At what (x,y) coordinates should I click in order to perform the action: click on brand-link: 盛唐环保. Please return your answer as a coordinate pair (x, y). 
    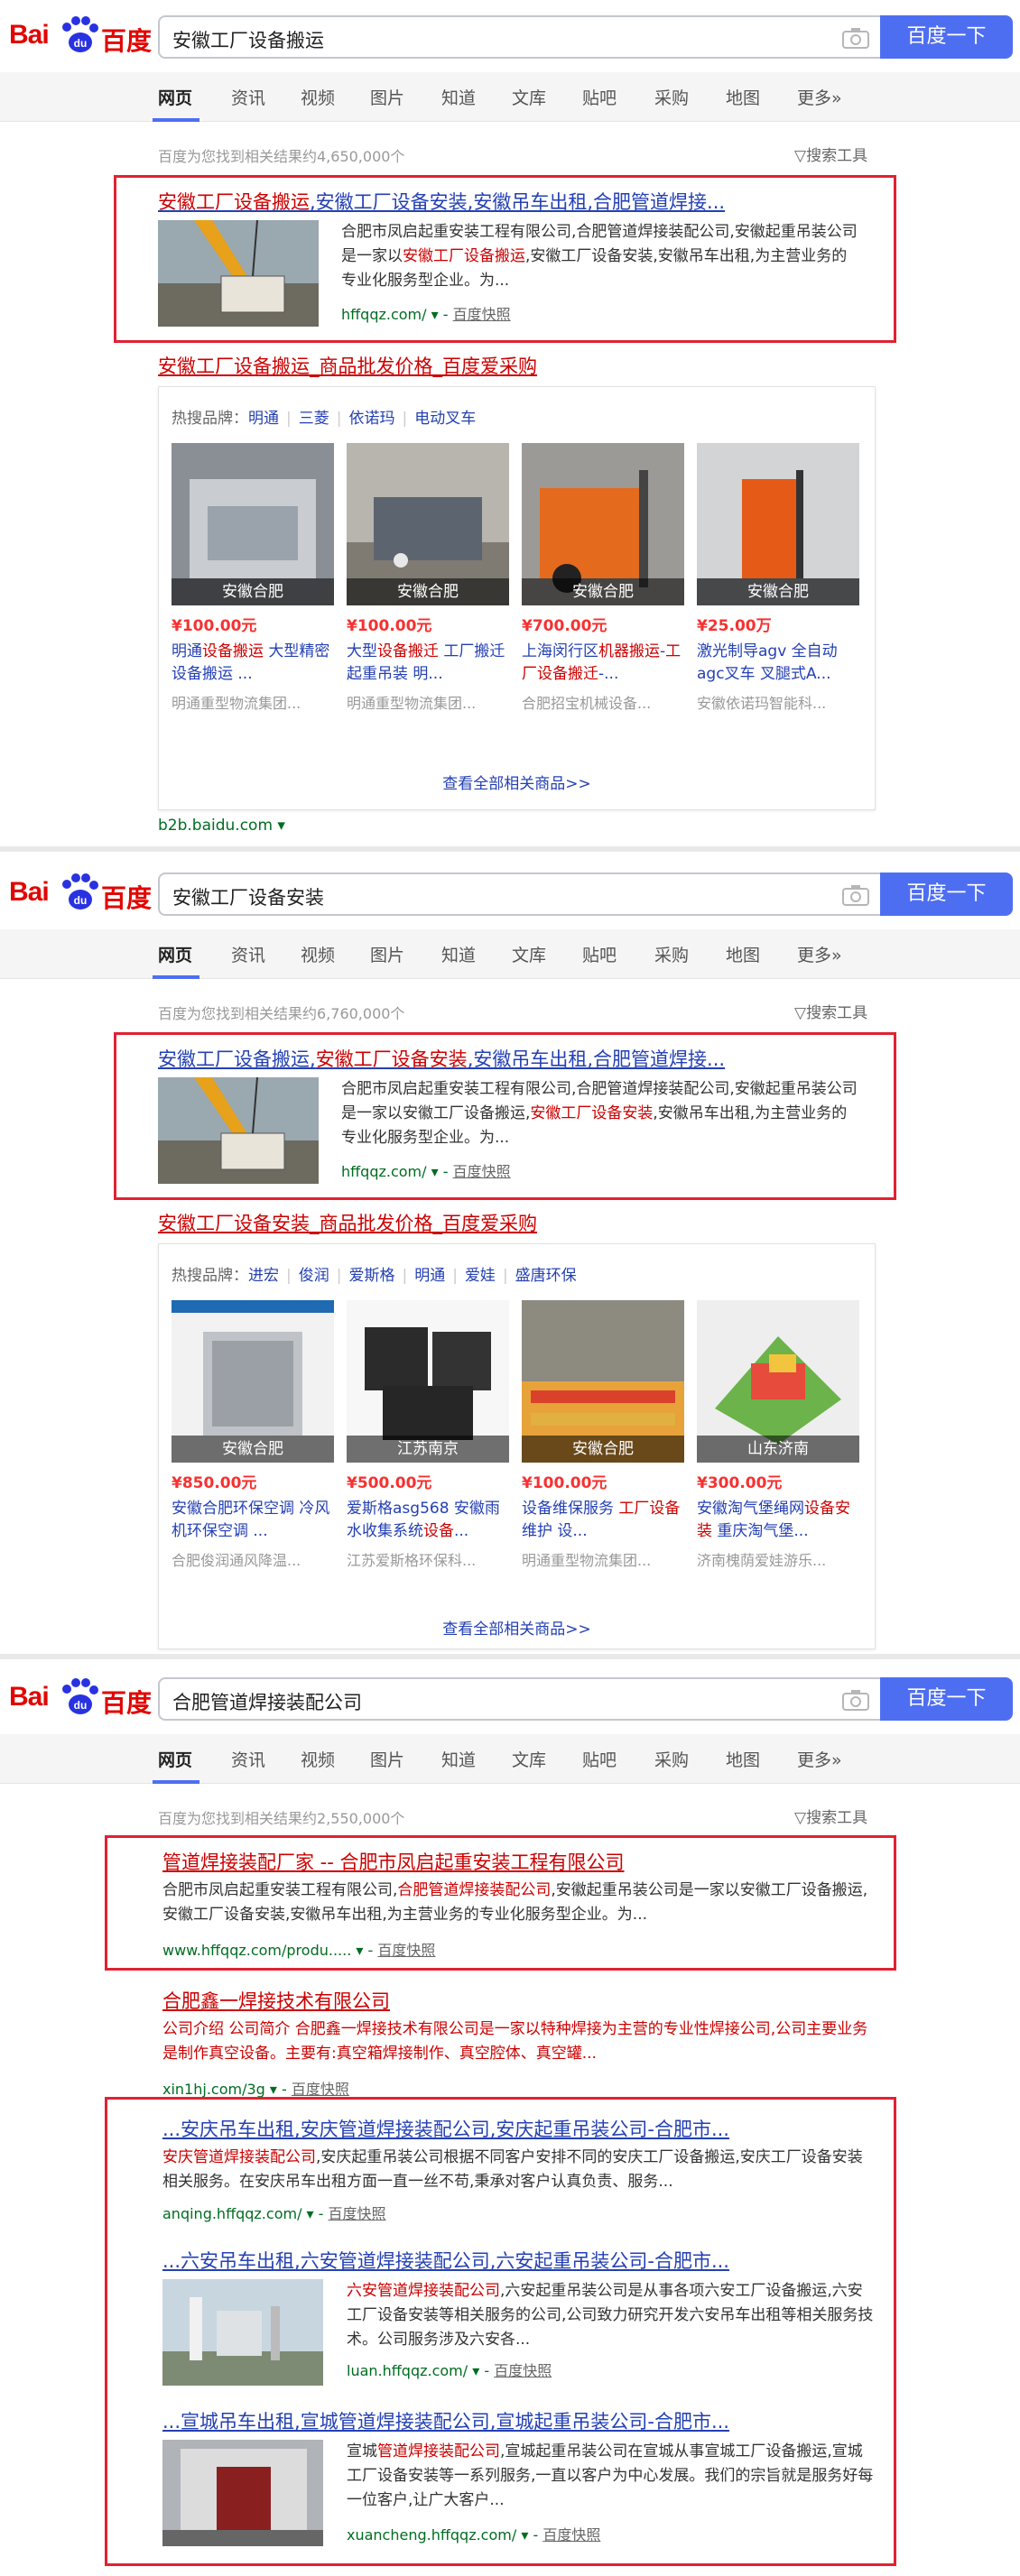
    Looking at the image, I should click on (546, 1276).